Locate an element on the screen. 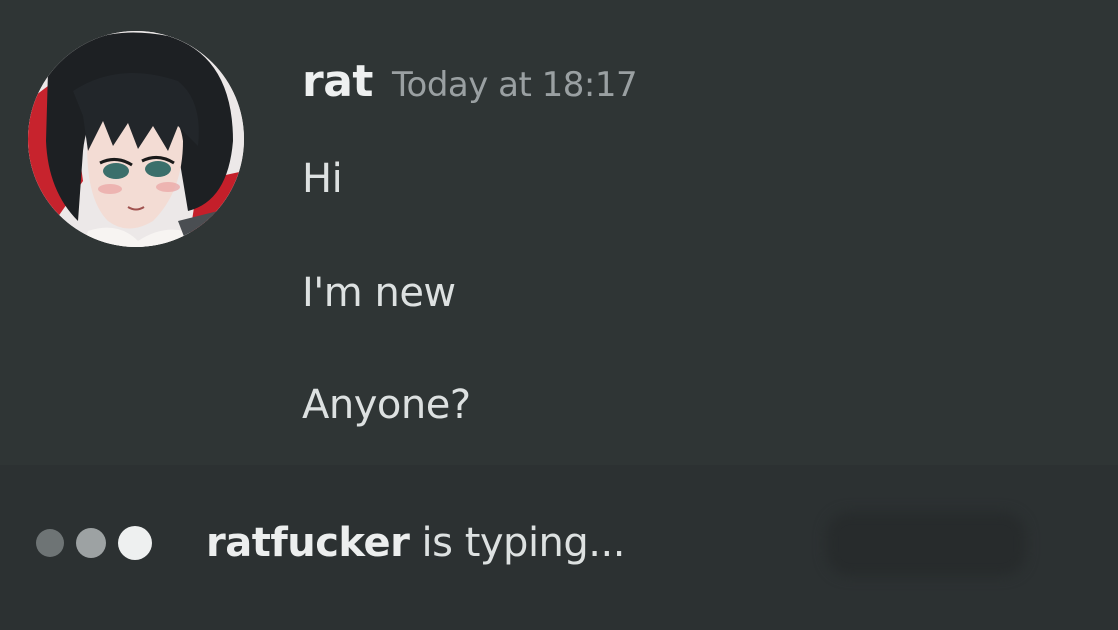  message-timestamp: Today at 18:17 is located at coordinates (515, 85).